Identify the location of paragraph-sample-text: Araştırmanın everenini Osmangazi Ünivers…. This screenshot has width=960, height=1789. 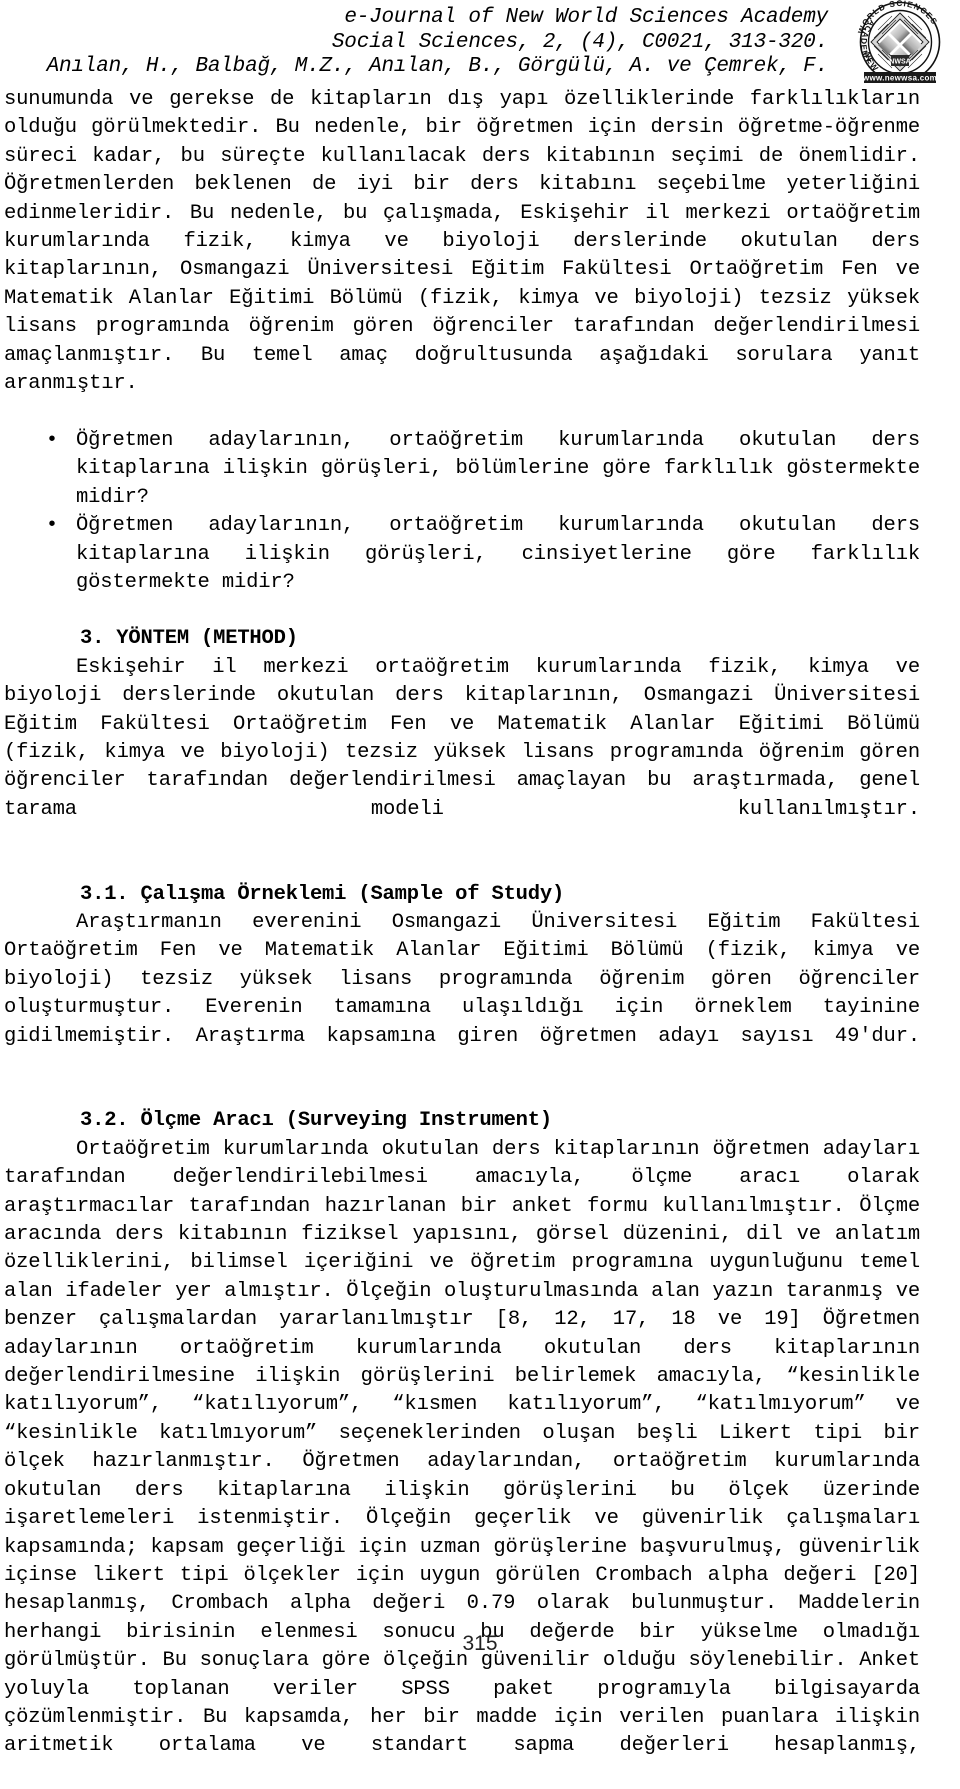
(462, 979).